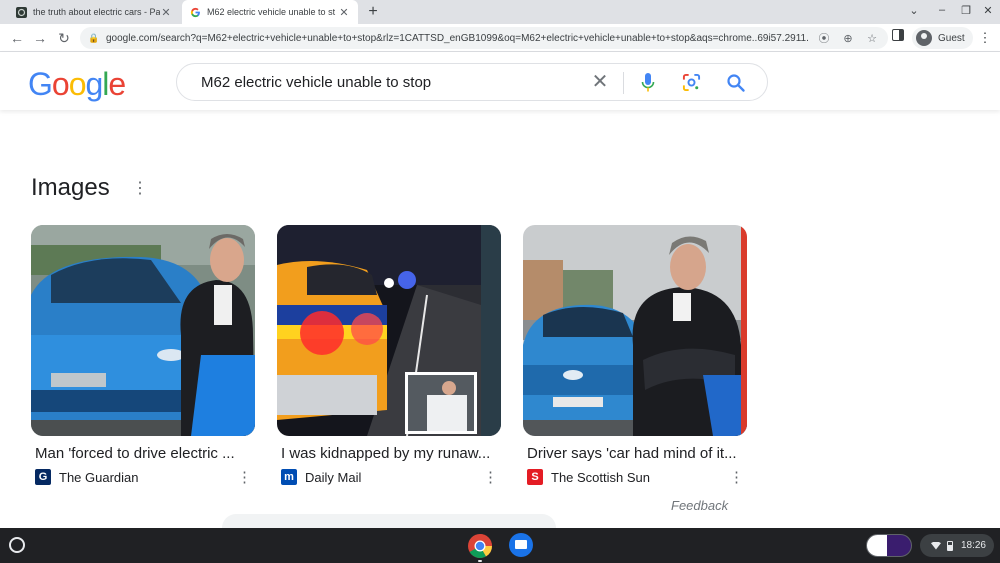 The image size is (1000, 563). I want to click on image-source: m Daily Mail, so click(321, 477).